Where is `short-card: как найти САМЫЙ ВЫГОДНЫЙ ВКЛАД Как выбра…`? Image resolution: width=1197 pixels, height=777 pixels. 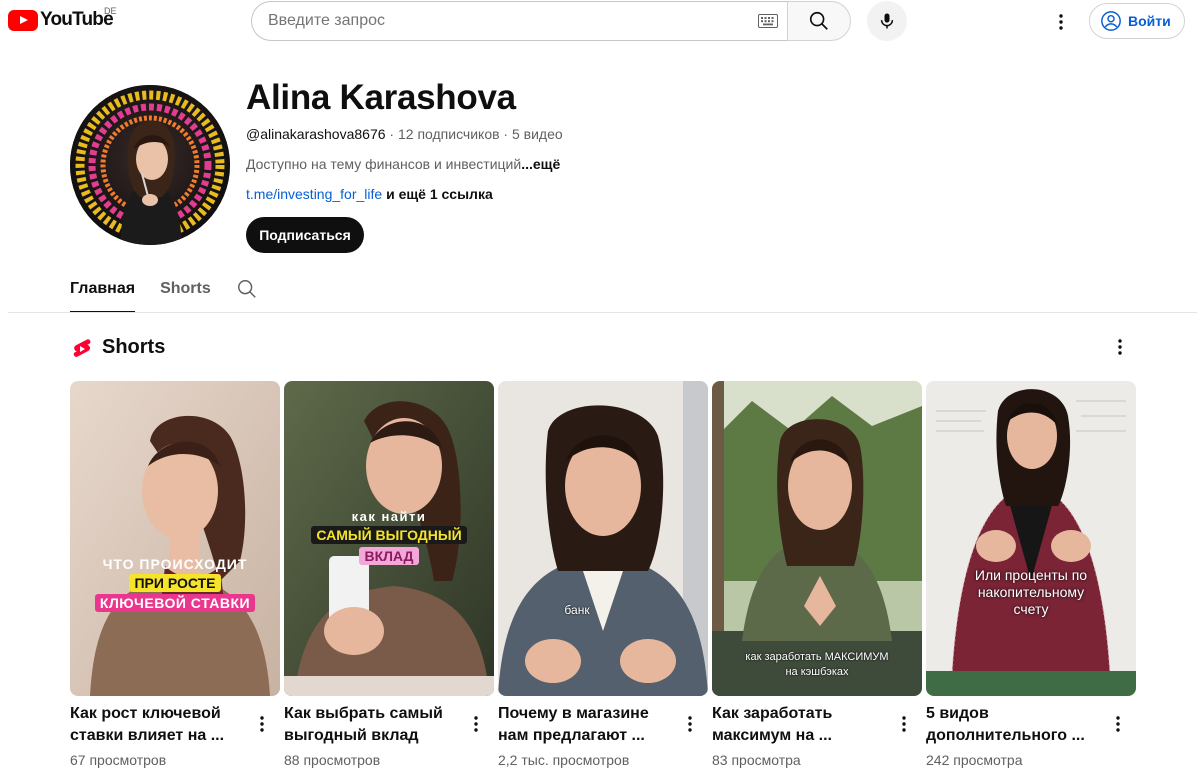 short-card: как найти САМЫЙ ВЫГОДНЫЙ ВКЛАД Как выбра… is located at coordinates (389, 574).